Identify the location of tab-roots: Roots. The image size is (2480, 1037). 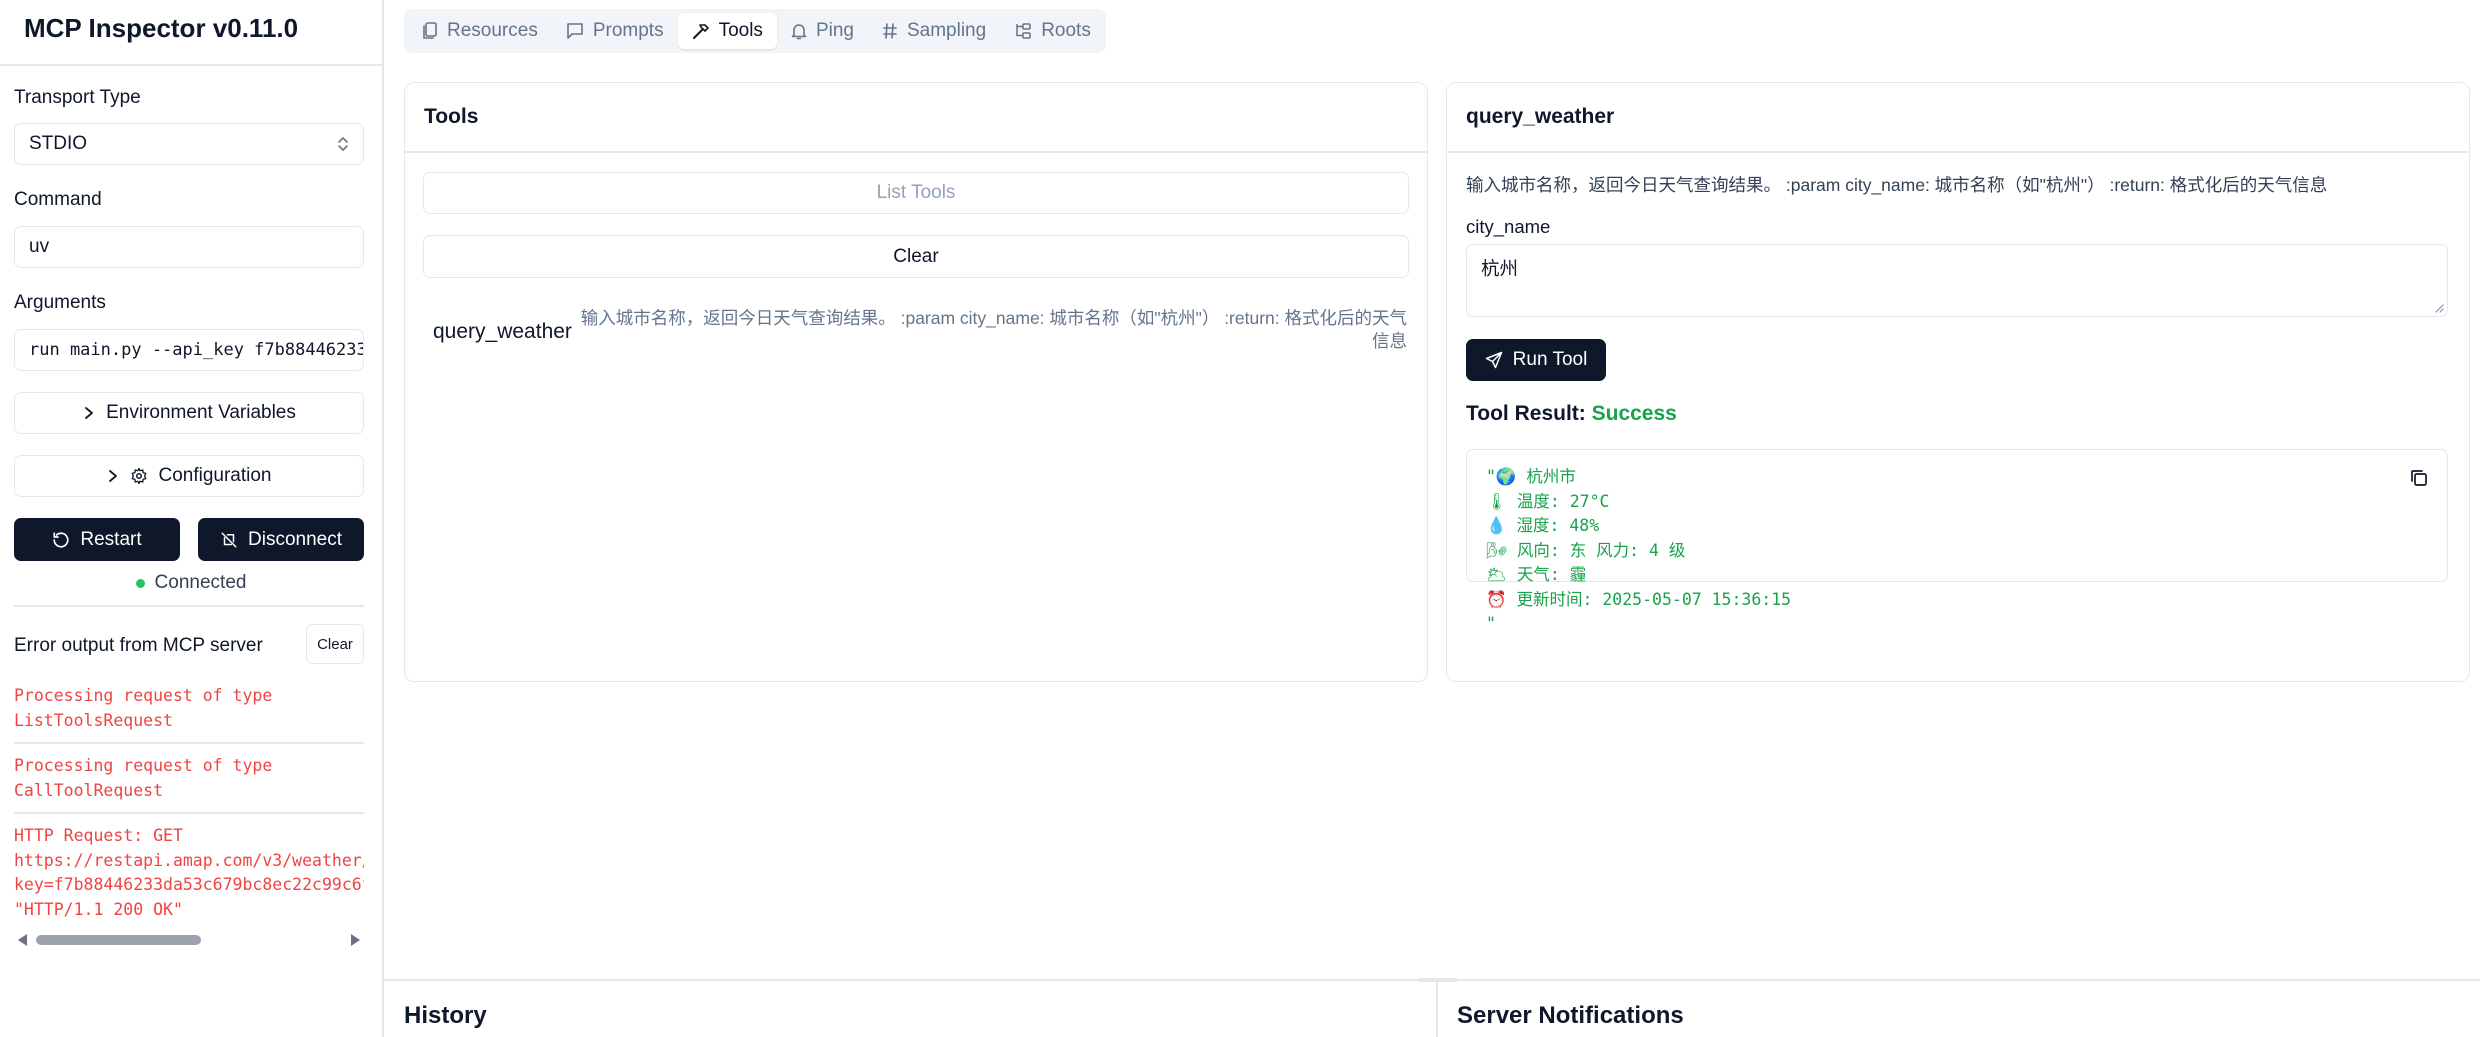
(1052, 31).